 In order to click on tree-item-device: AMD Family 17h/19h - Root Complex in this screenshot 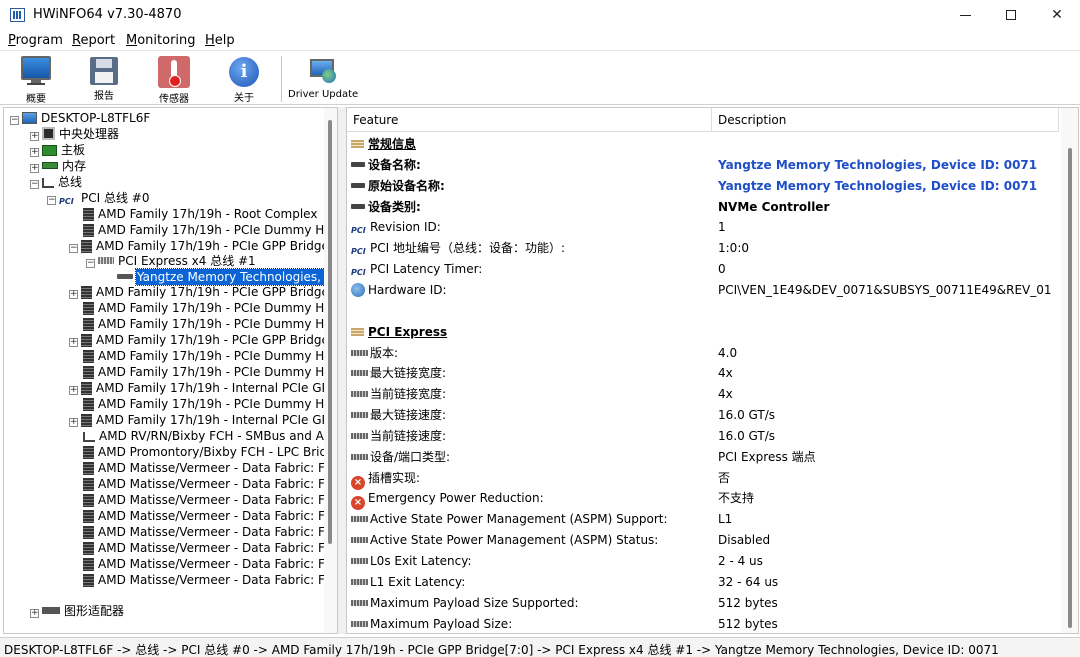, I will do `click(193, 214)`.